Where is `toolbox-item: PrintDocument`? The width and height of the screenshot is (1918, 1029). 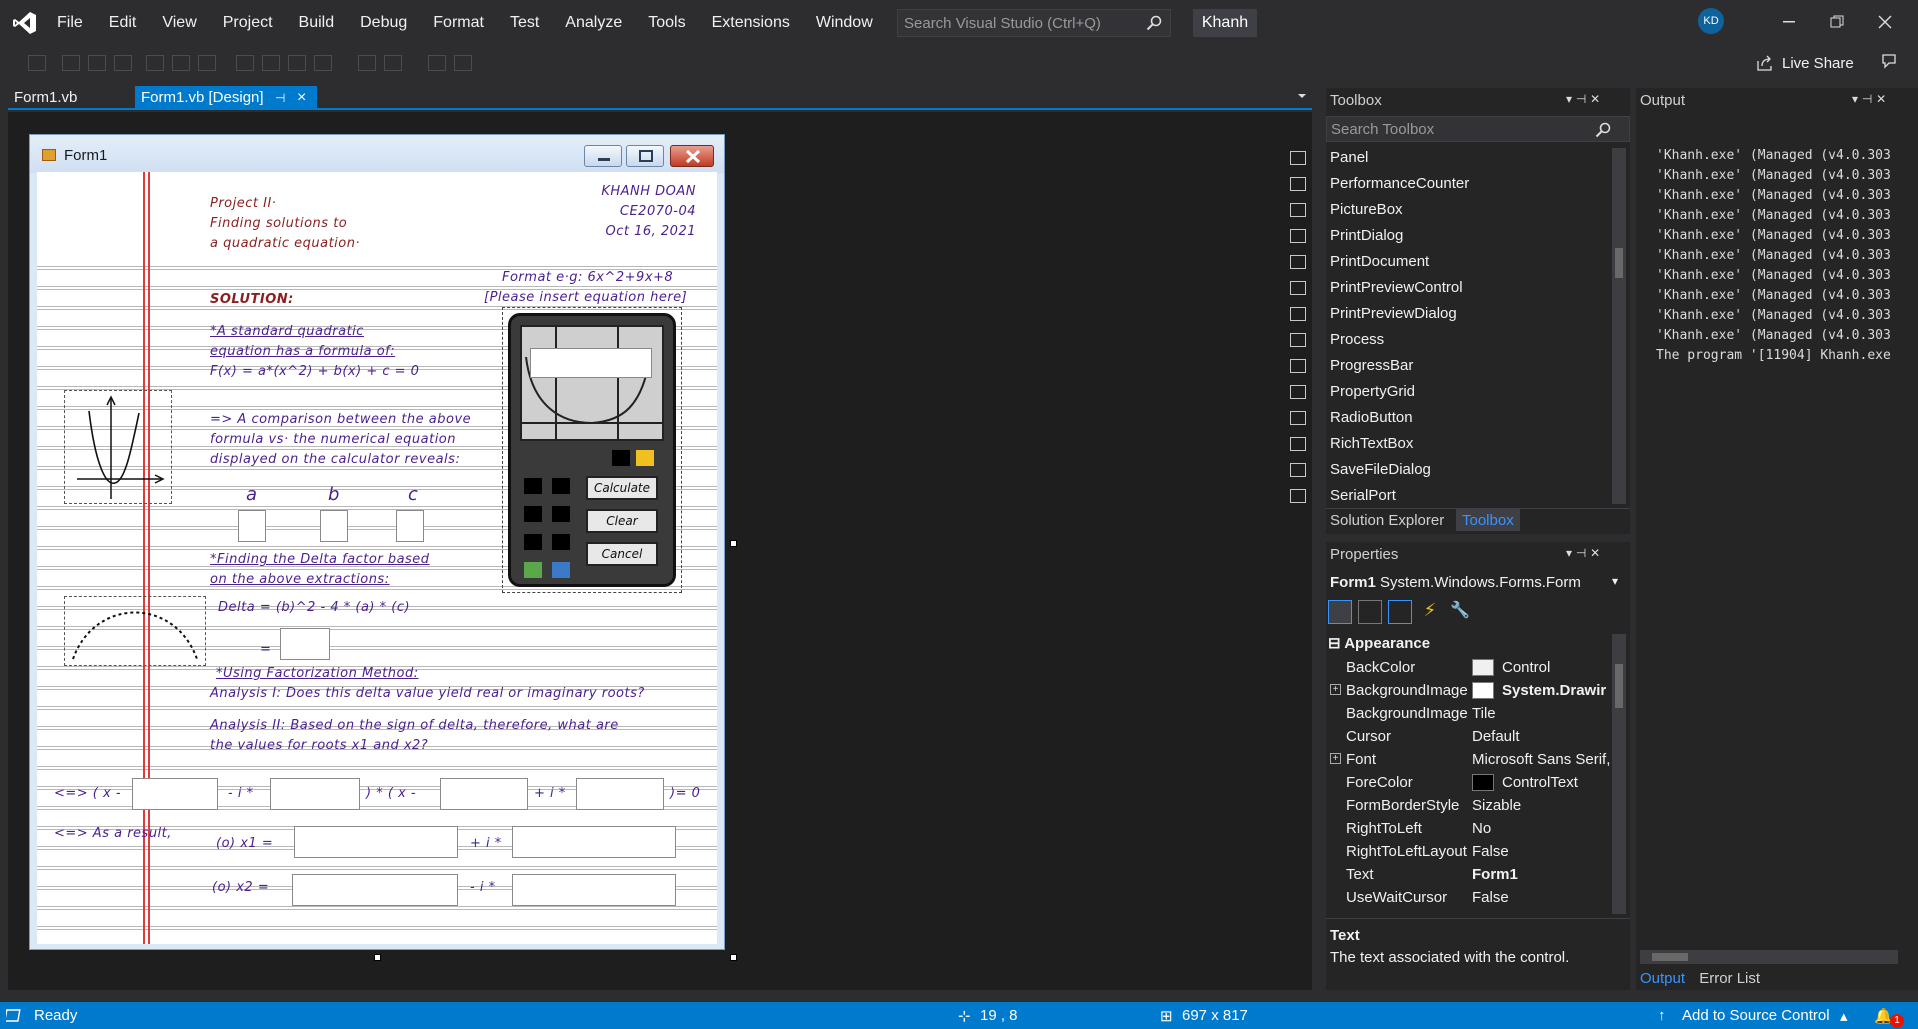 toolbox-item: PrintDocument is located at coordinates (1379, 262).